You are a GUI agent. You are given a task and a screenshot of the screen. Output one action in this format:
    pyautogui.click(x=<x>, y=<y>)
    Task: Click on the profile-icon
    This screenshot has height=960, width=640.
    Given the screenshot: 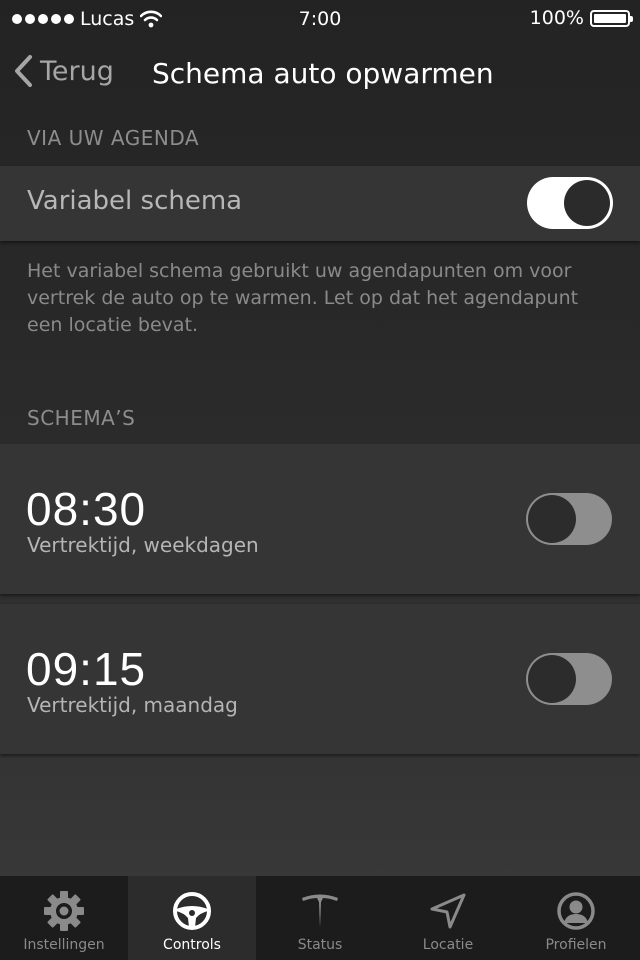 What is the action you would take?
    pyautogui.click(x=576, y=911)
    